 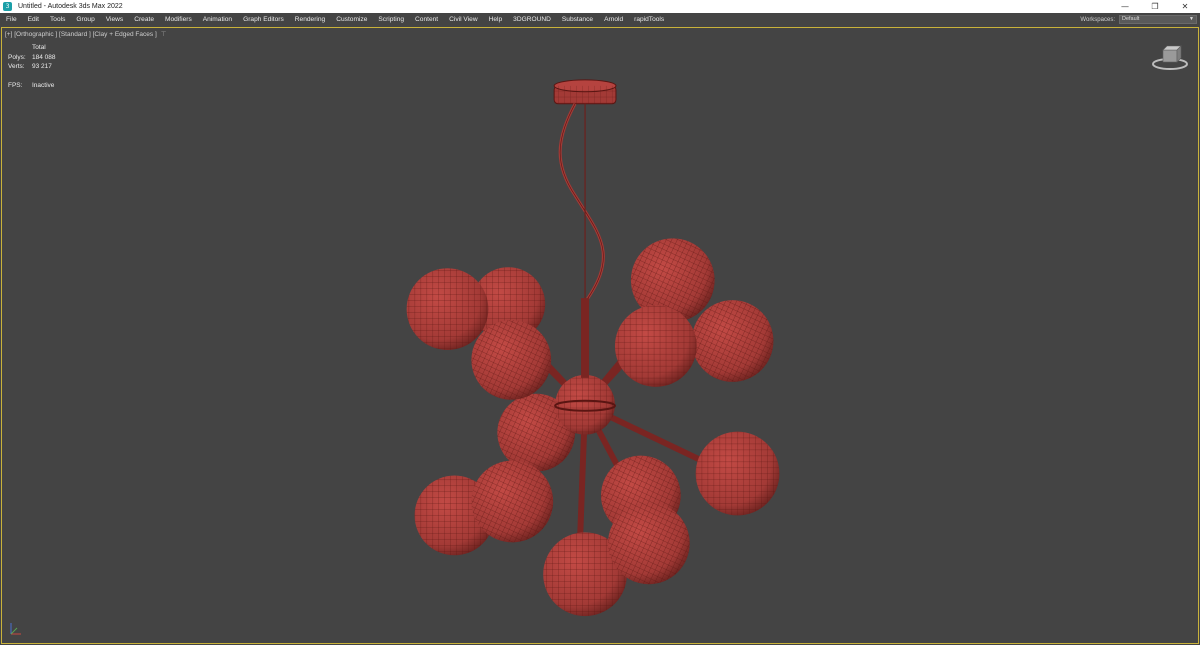 I want to click on menu-scripting: Scripting, so click(x=391, y=19).